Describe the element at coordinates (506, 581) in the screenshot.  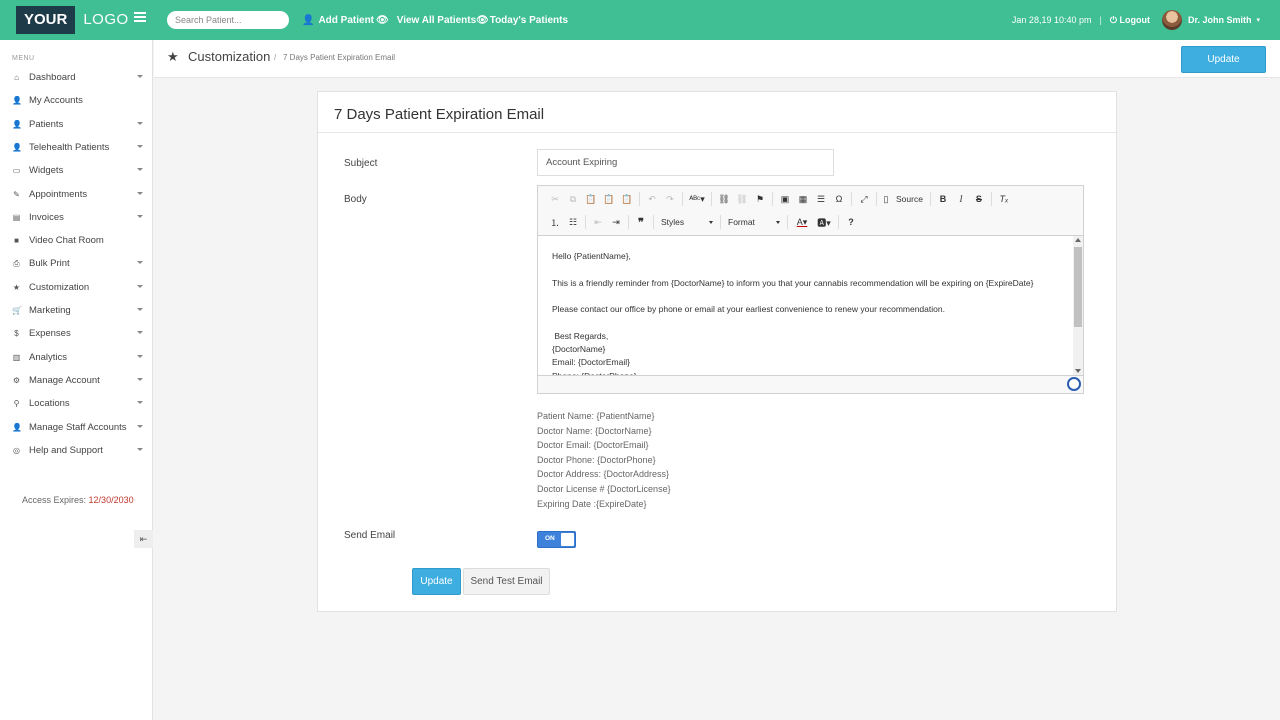
I see `send-test-email-button: Send Test Email` at that location.